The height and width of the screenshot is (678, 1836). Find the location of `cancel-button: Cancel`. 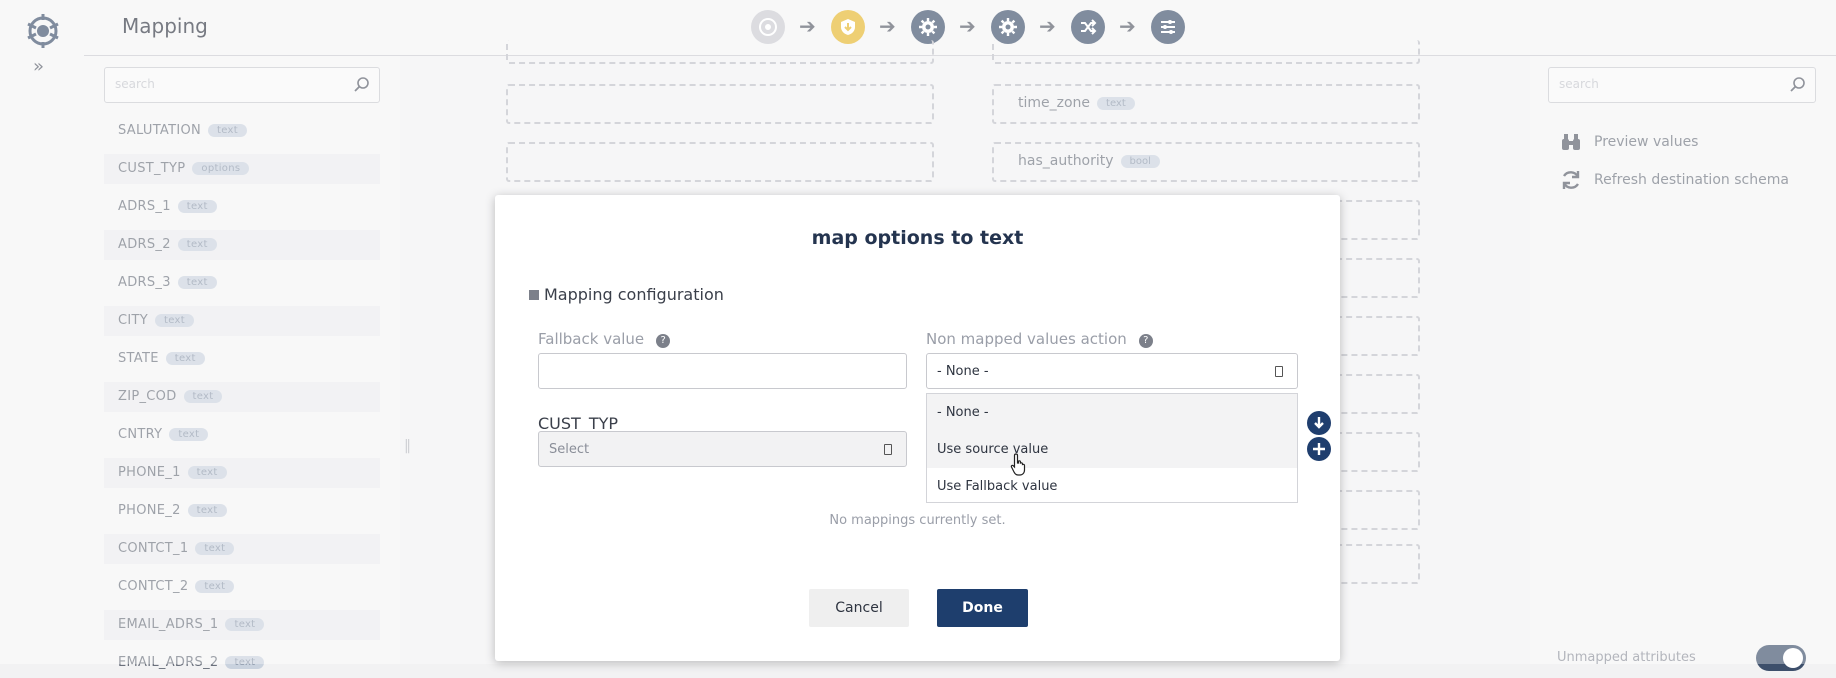

cancel-button: Cancel is located at coordinates (859, 608).